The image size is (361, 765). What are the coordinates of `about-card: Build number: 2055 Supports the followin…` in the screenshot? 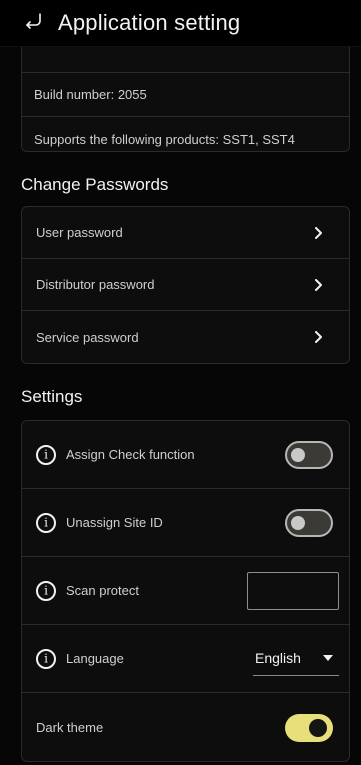 It's located at (185, 99).